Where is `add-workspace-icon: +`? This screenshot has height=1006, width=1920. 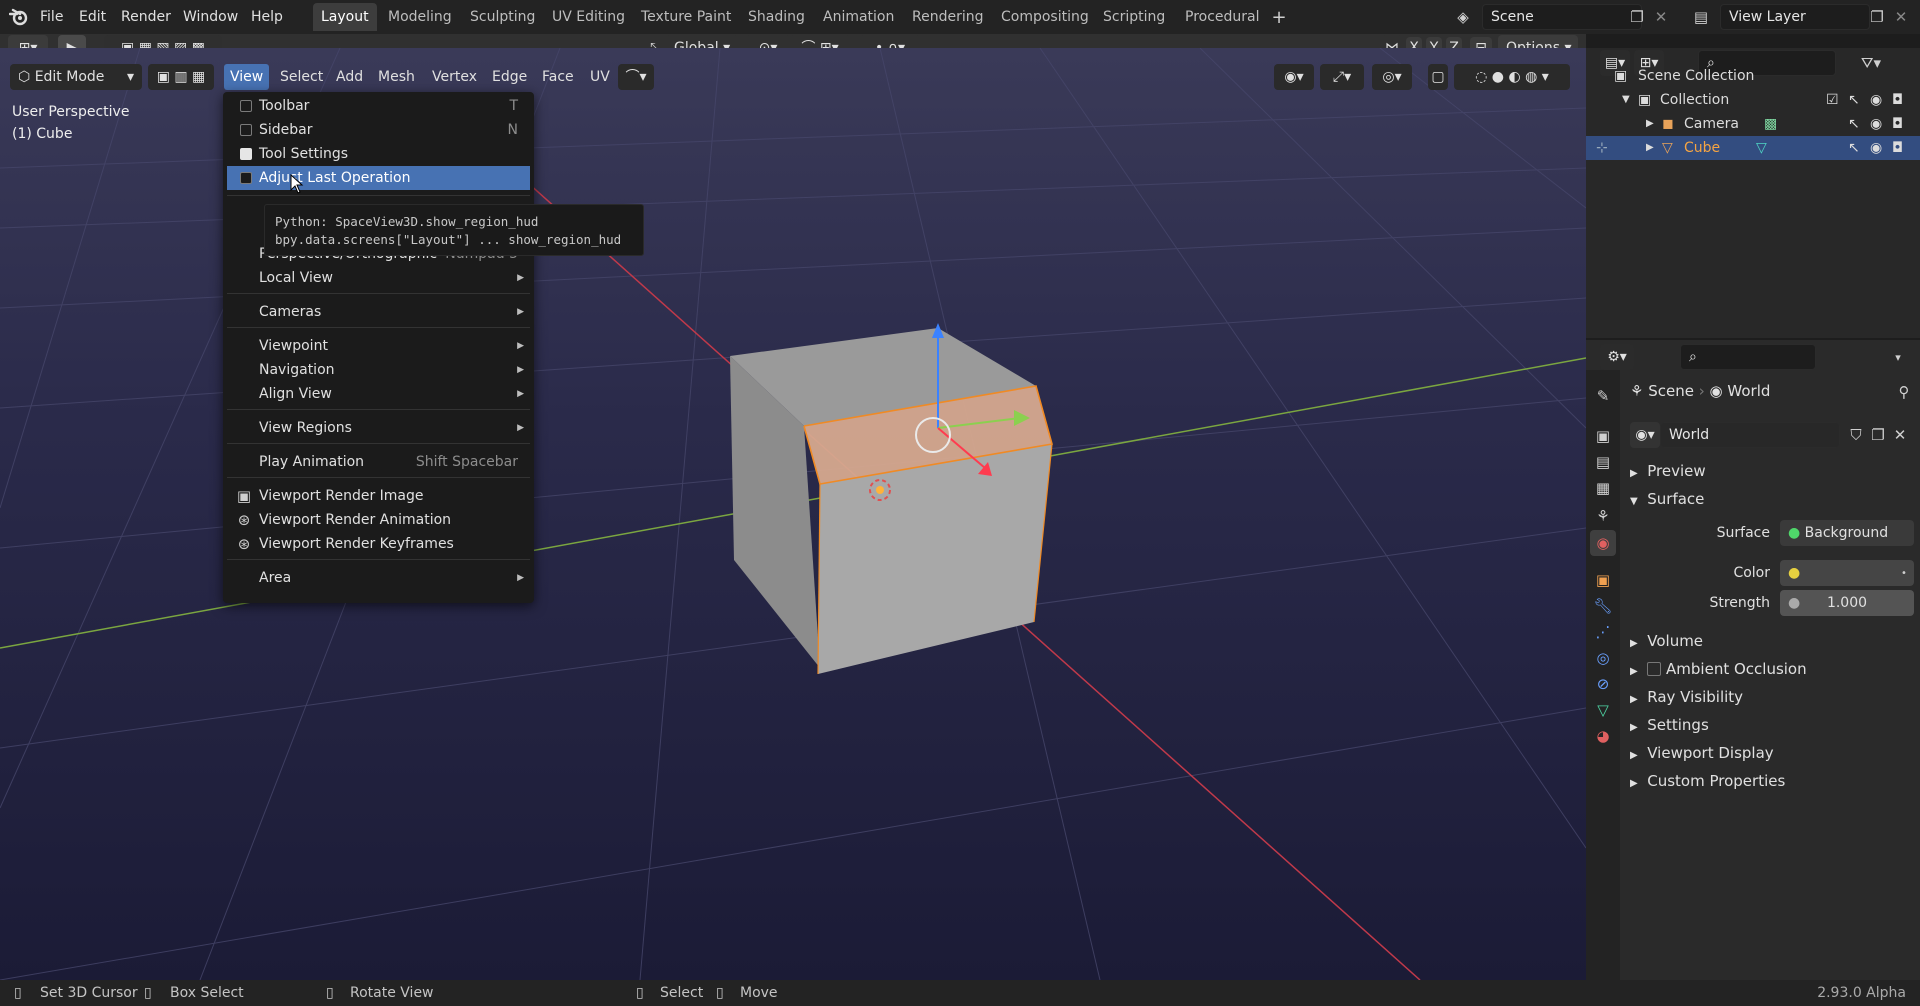 add-workspace-icon: + is located at coordinates (1279, 17).